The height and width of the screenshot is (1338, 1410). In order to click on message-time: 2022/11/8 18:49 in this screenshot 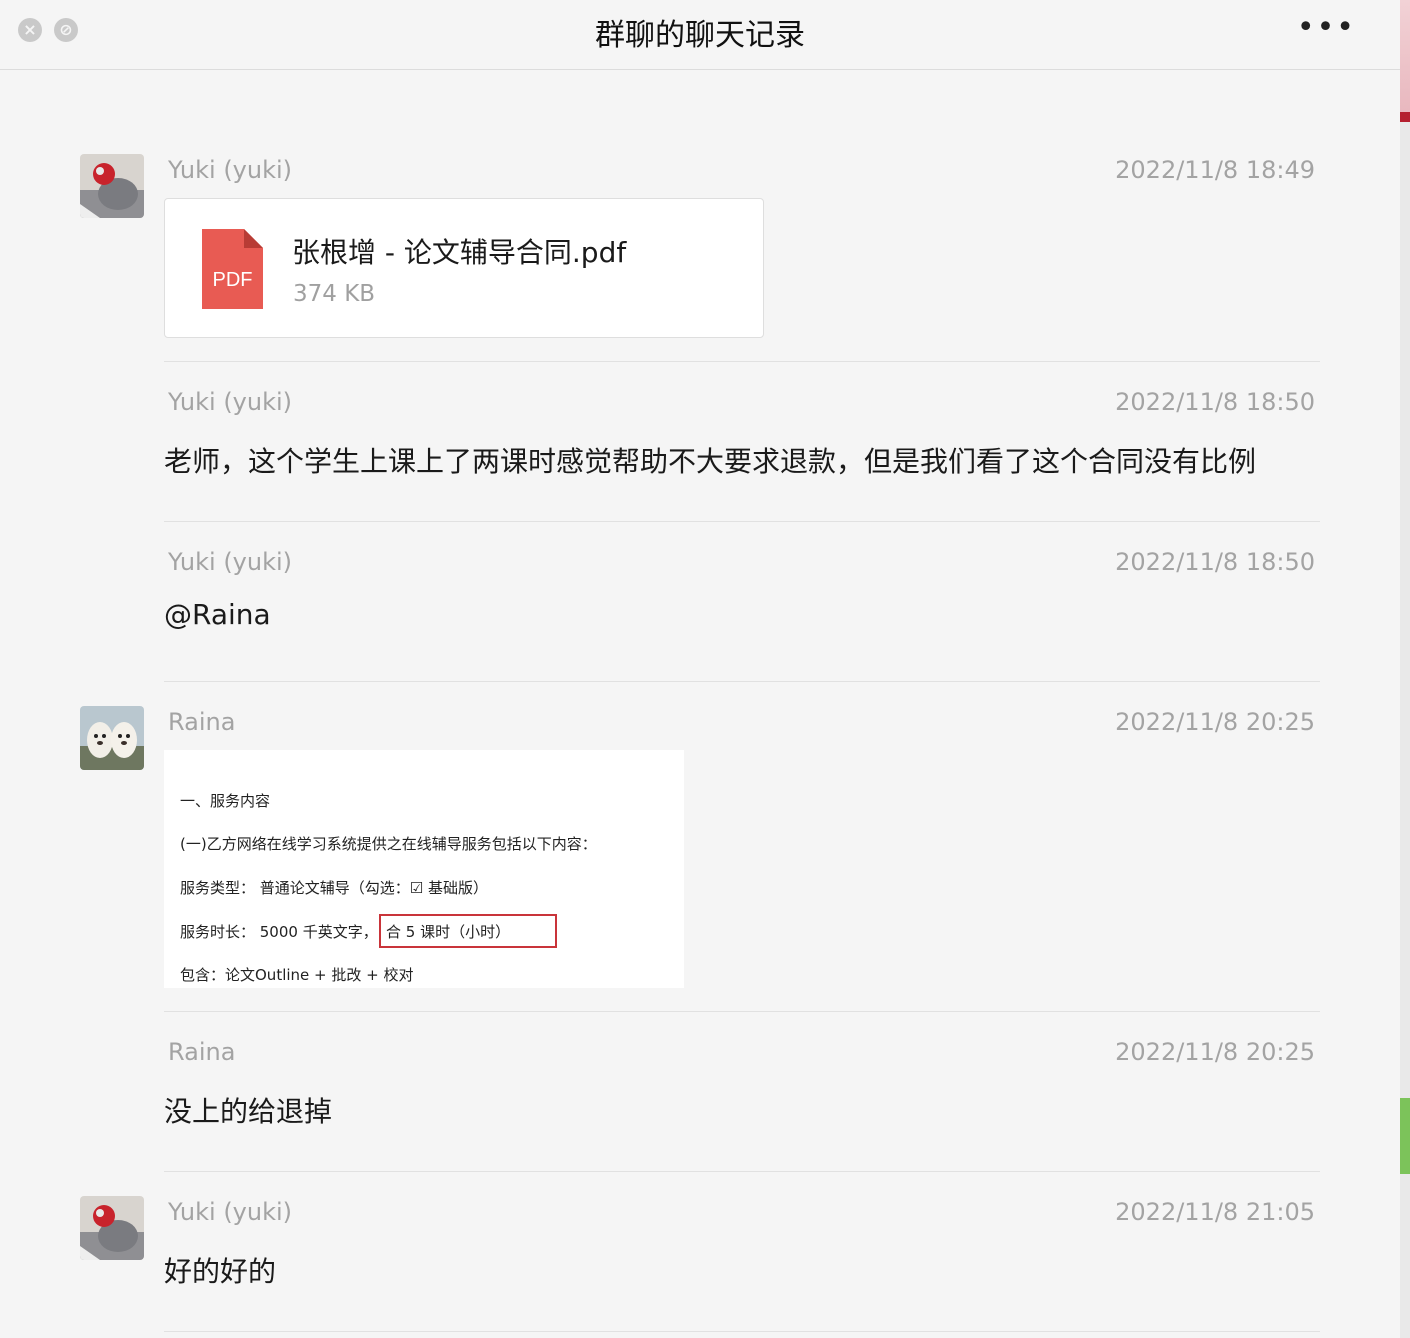, I will do `click(1215, 170)`.